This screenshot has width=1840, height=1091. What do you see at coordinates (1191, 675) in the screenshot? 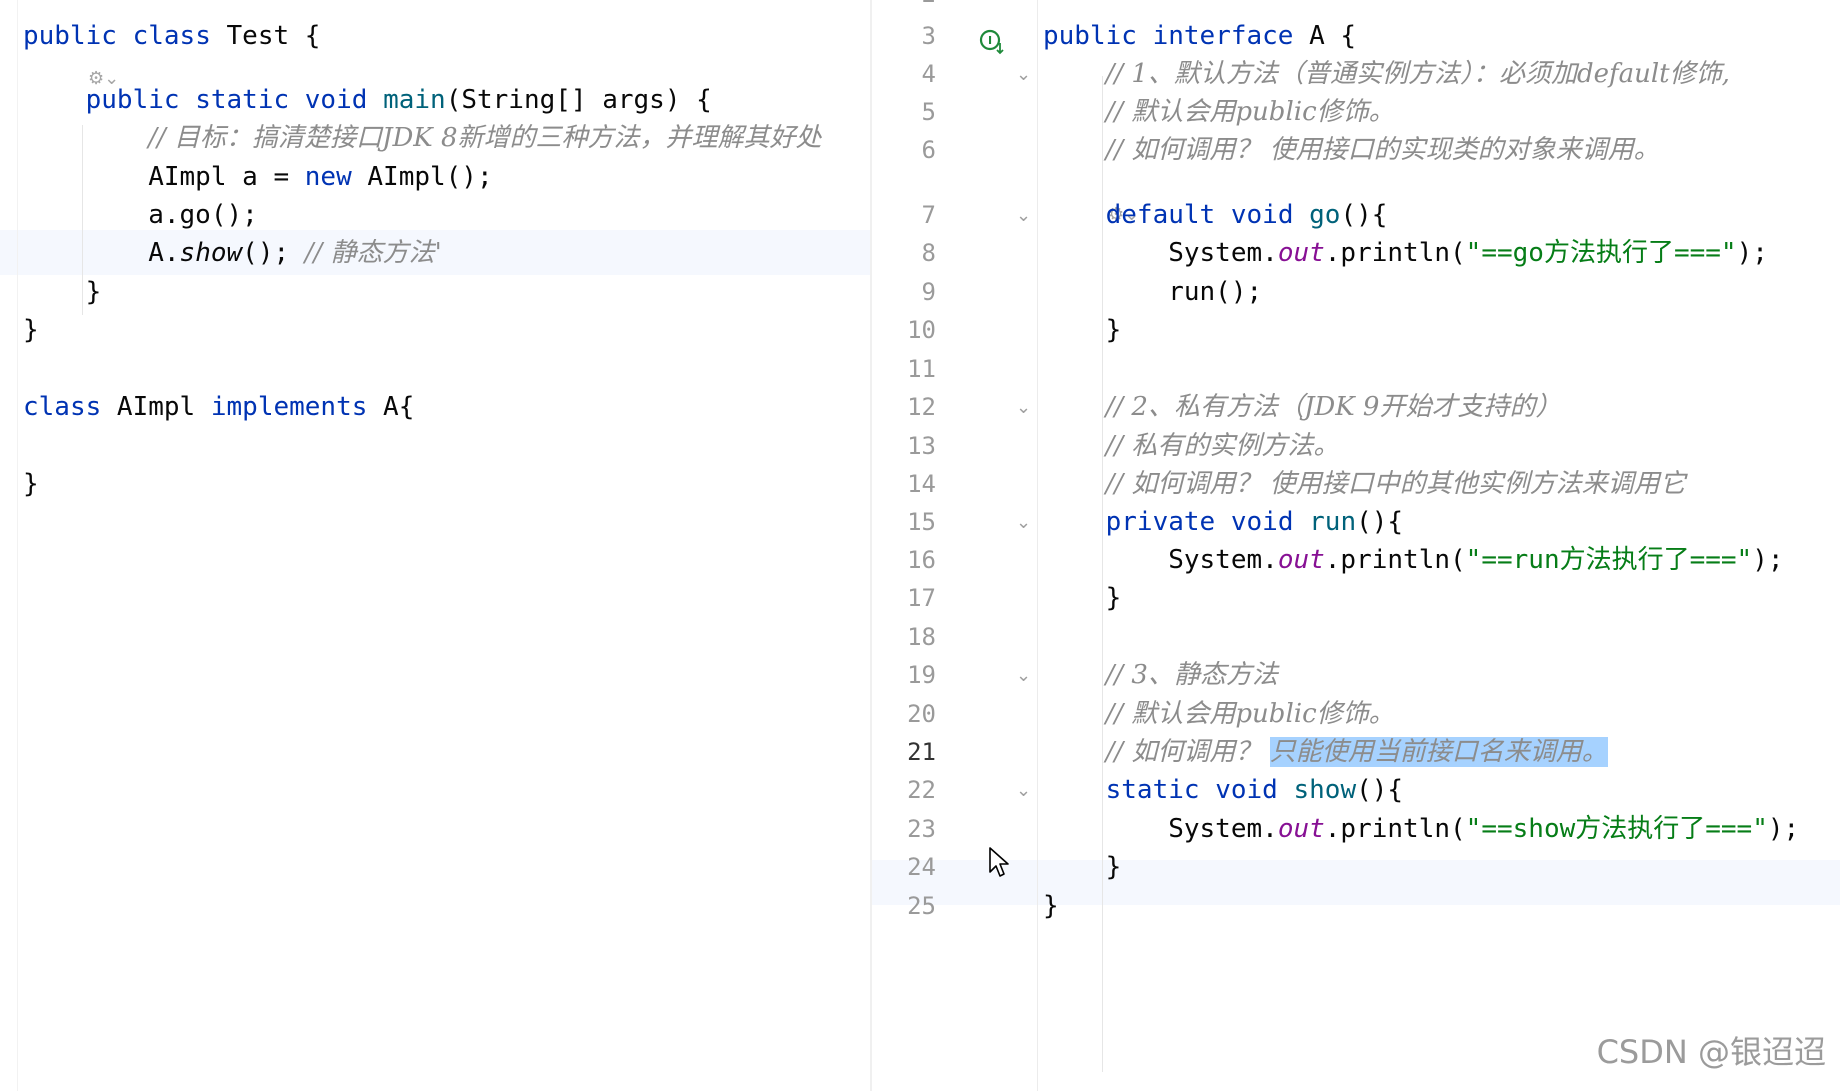
I see `code-token: // 3、静态方法` at bounding box center [1191, 675].